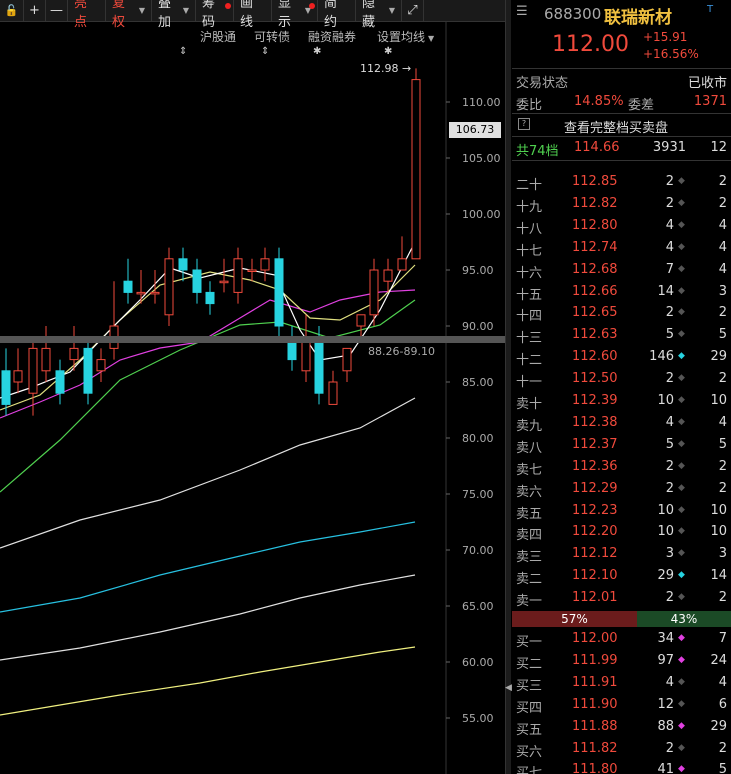 This screenshot has height=774, width=731. What do you see at coordinates (529, 273) in the screenshot?
I see `level-label: 十六` at bounding box center [529, 273].